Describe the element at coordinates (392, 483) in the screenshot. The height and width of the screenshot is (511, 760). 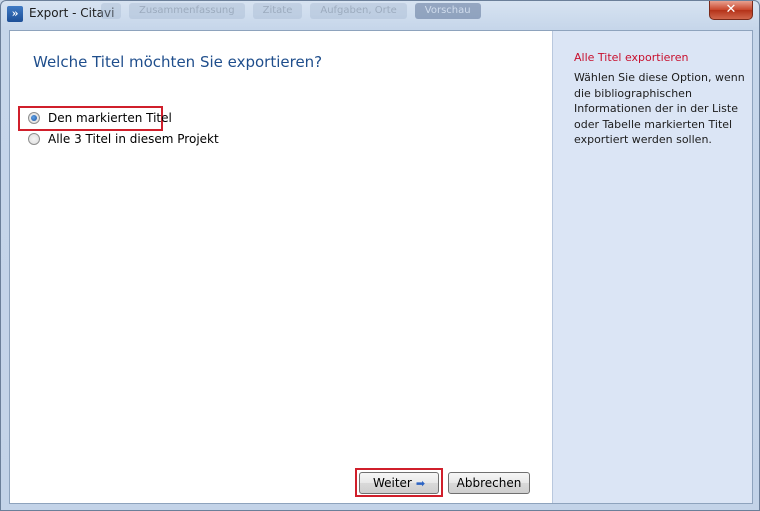
I see `next-button-label: Weiter` at that location.